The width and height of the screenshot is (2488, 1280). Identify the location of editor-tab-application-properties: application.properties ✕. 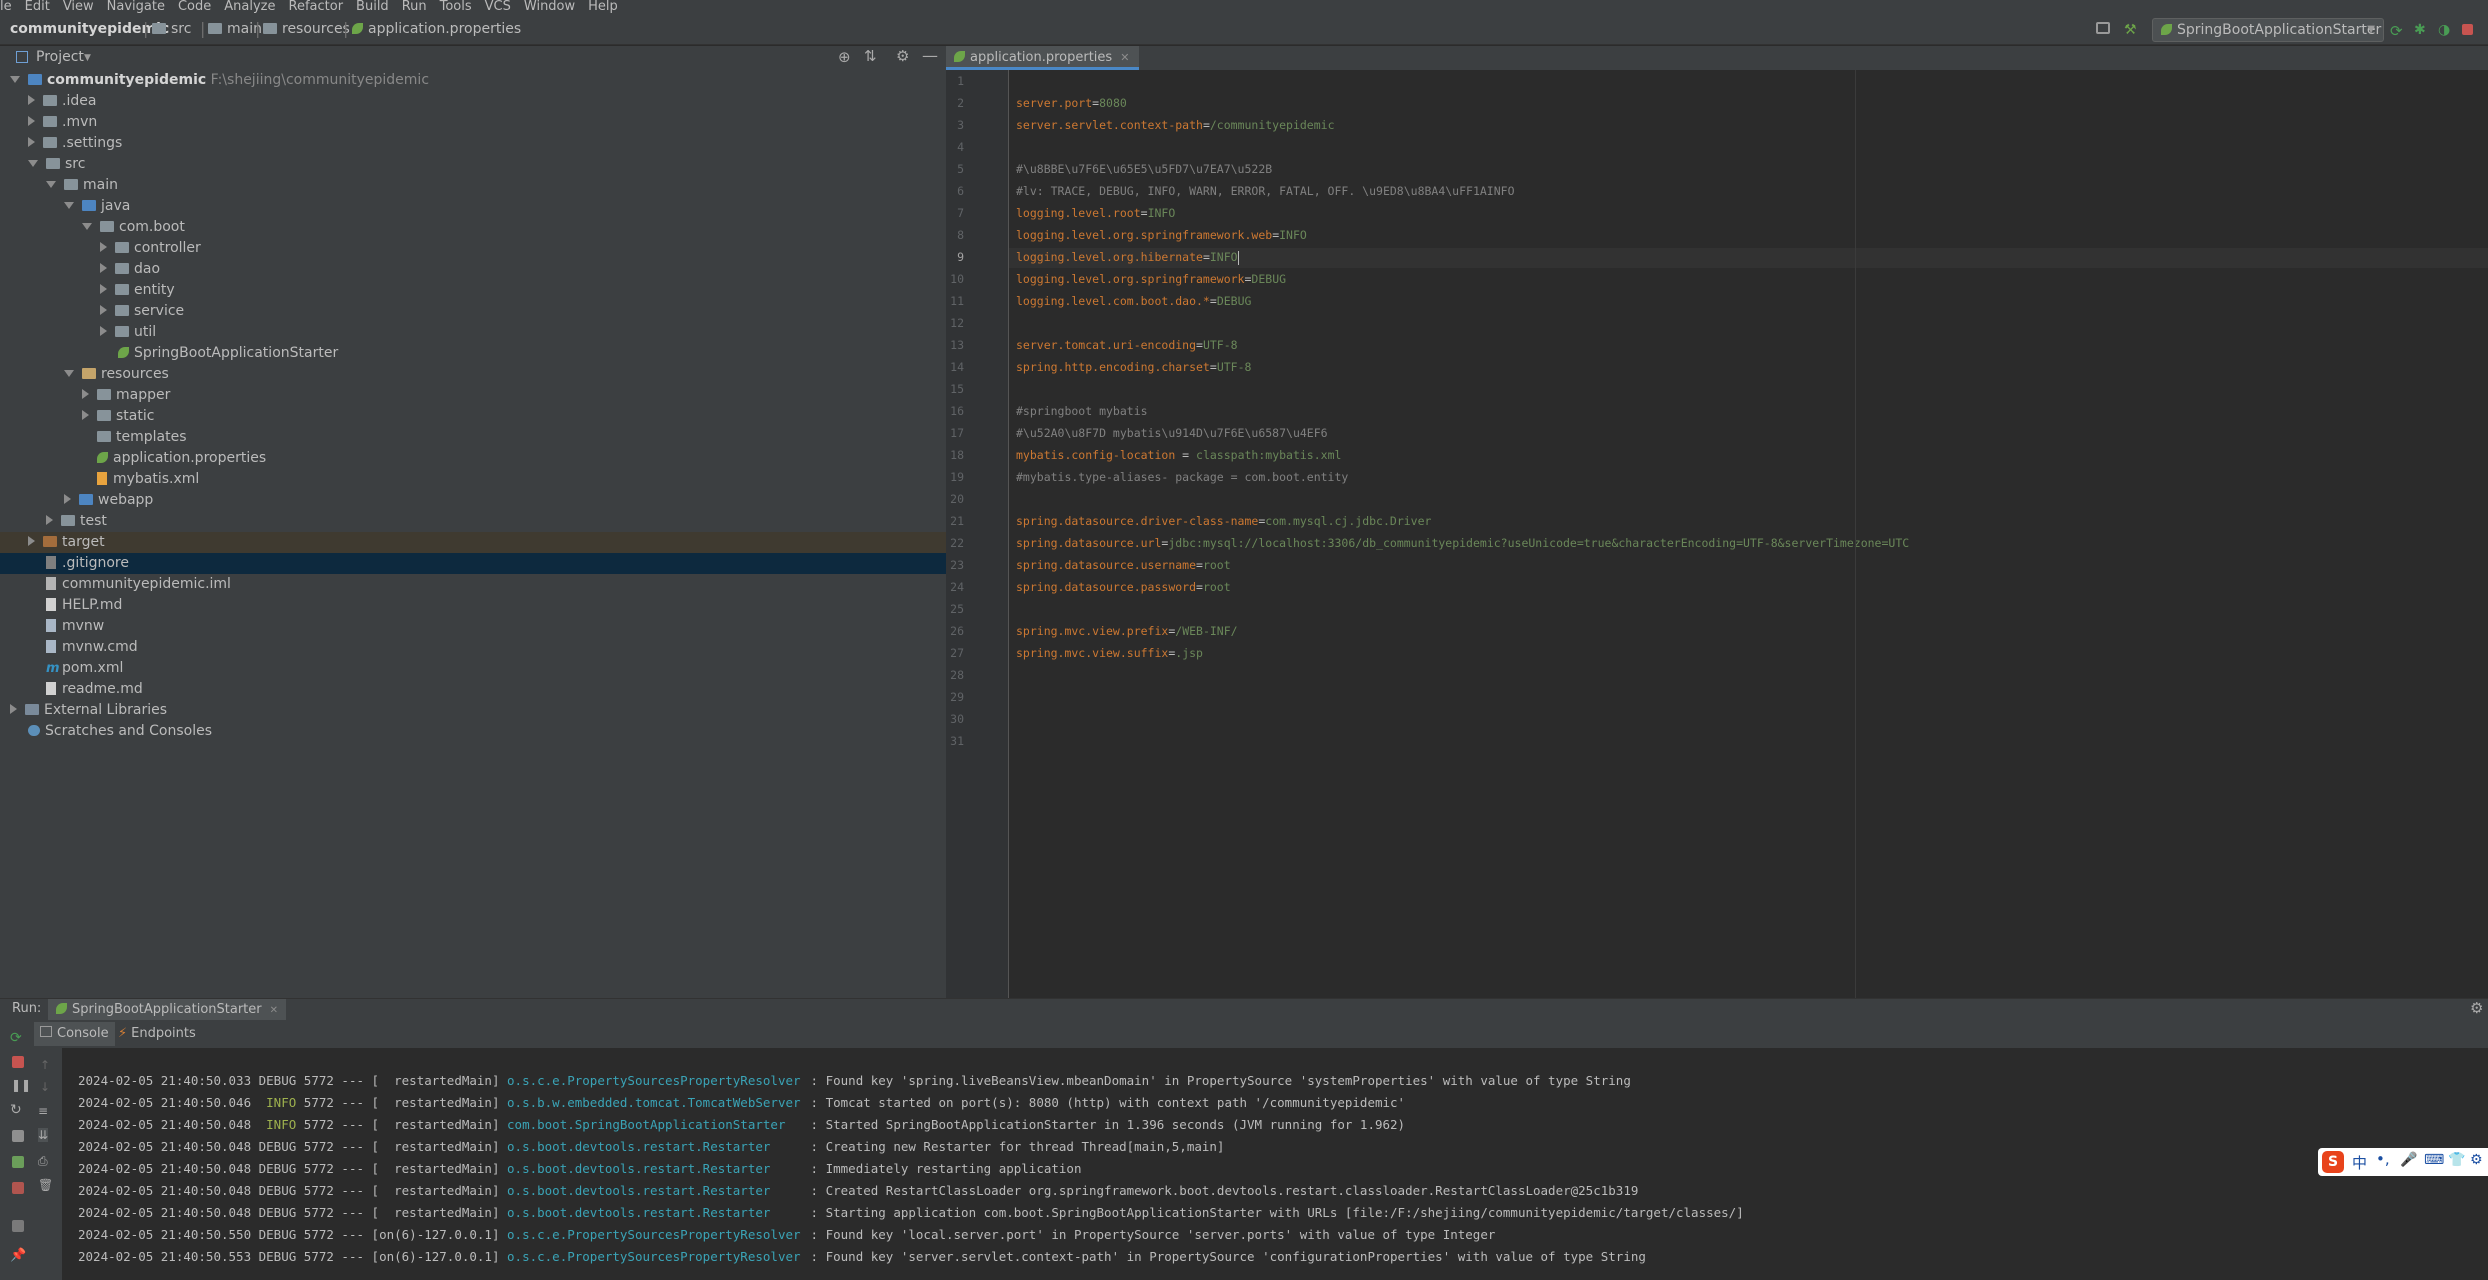
(1043, 58).